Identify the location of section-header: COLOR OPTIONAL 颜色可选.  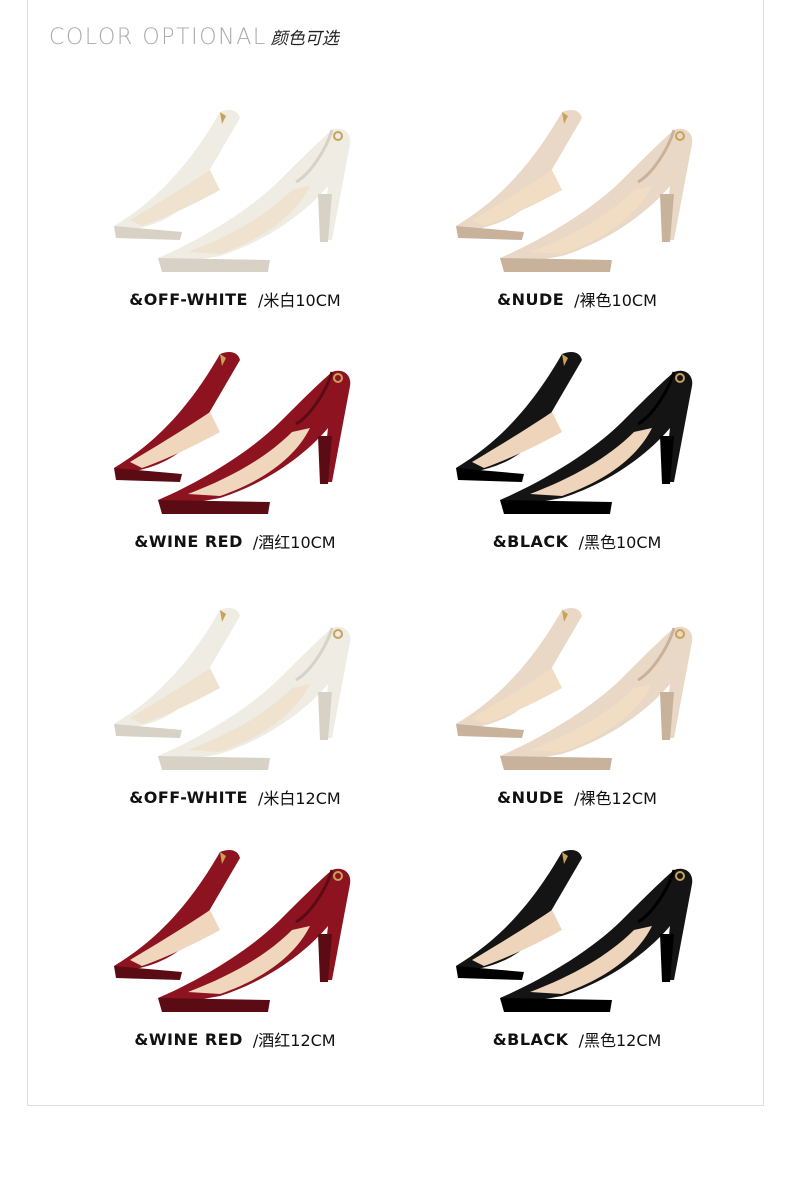
(194, 41).